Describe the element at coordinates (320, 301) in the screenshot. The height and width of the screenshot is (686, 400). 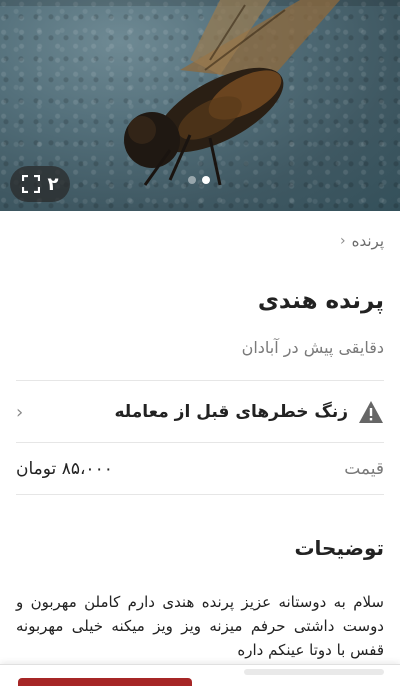
I see `ad-title: پرنده هندی` at that location.